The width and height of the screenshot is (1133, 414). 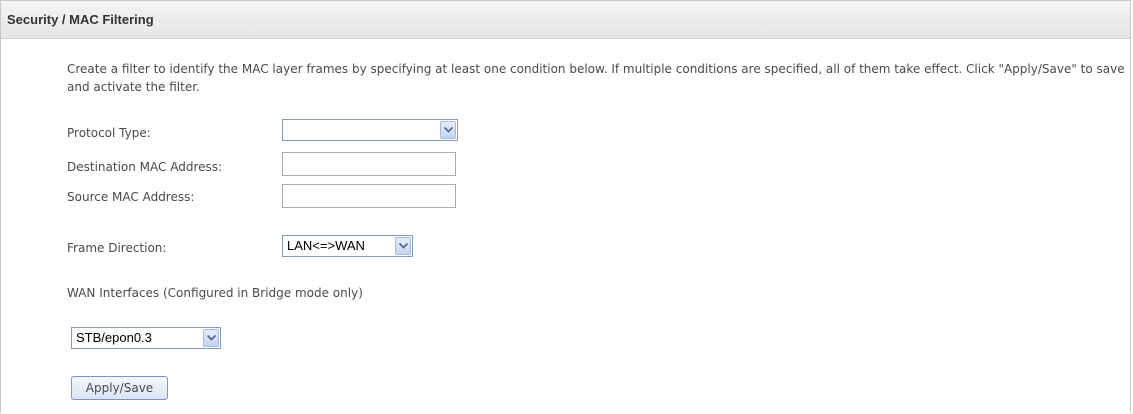 What do you see at coordinates (369, 196) in the screenshot?
I see `source-mac-input` at bounding box center [369, 196].